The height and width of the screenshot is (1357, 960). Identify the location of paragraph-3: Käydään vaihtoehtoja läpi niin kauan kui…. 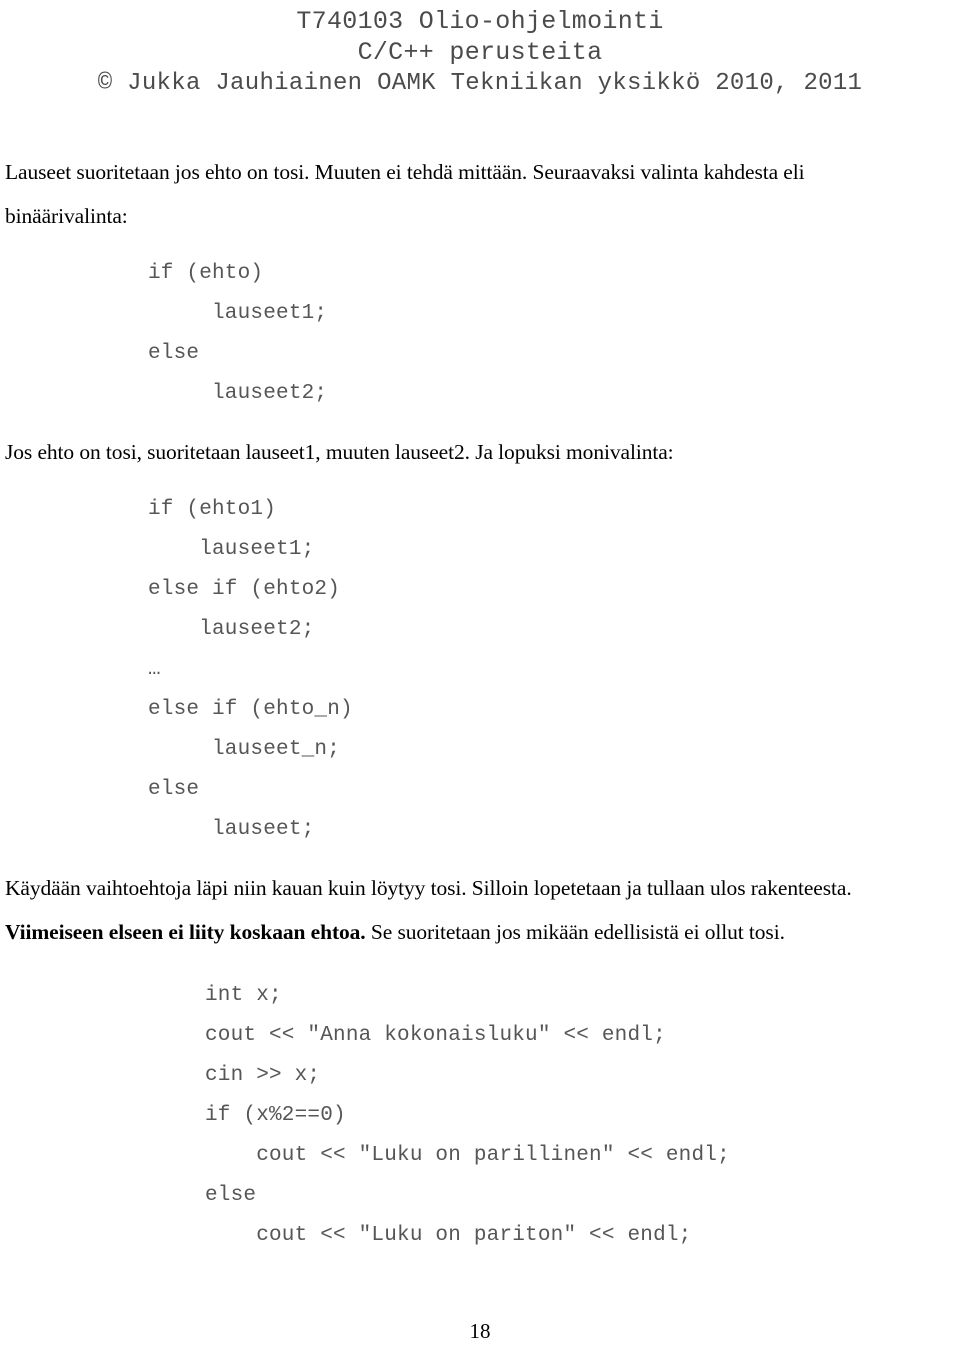
(428, 888).